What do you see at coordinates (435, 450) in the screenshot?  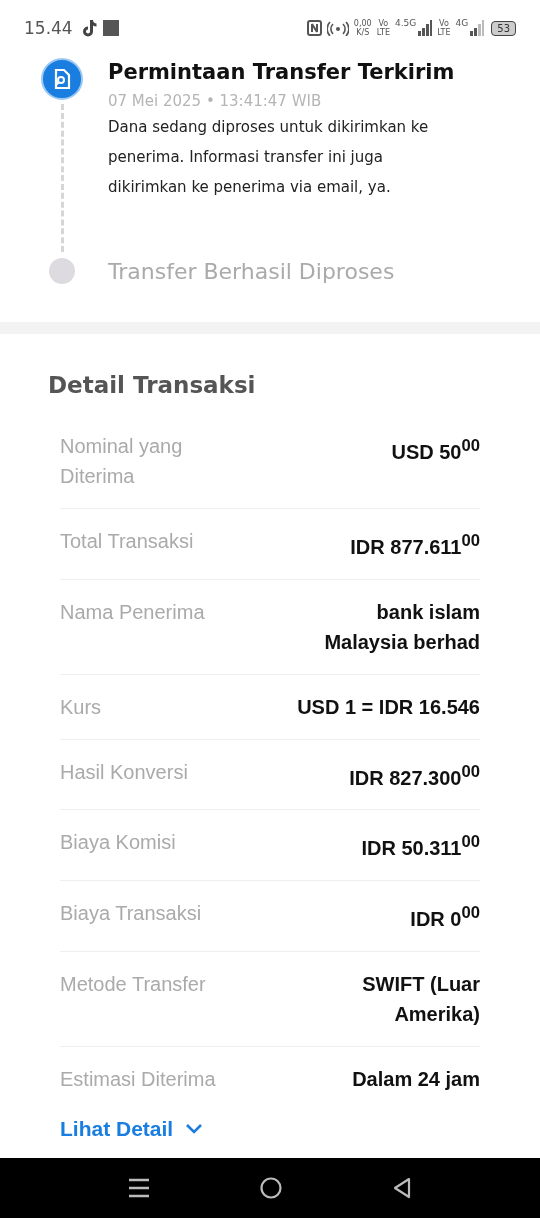 I see `detail-value: USD 50$^{00}$` at bounding box center [435, 450].